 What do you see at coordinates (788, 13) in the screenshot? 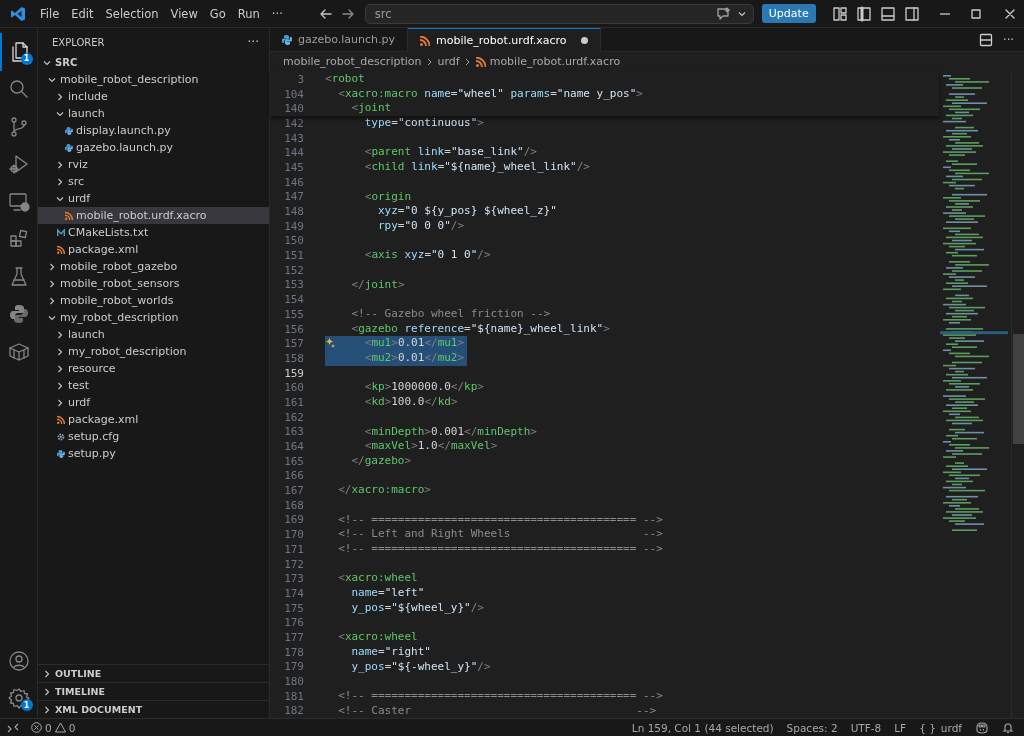
I see `update-button: Update` at bounding box center [788, 13].